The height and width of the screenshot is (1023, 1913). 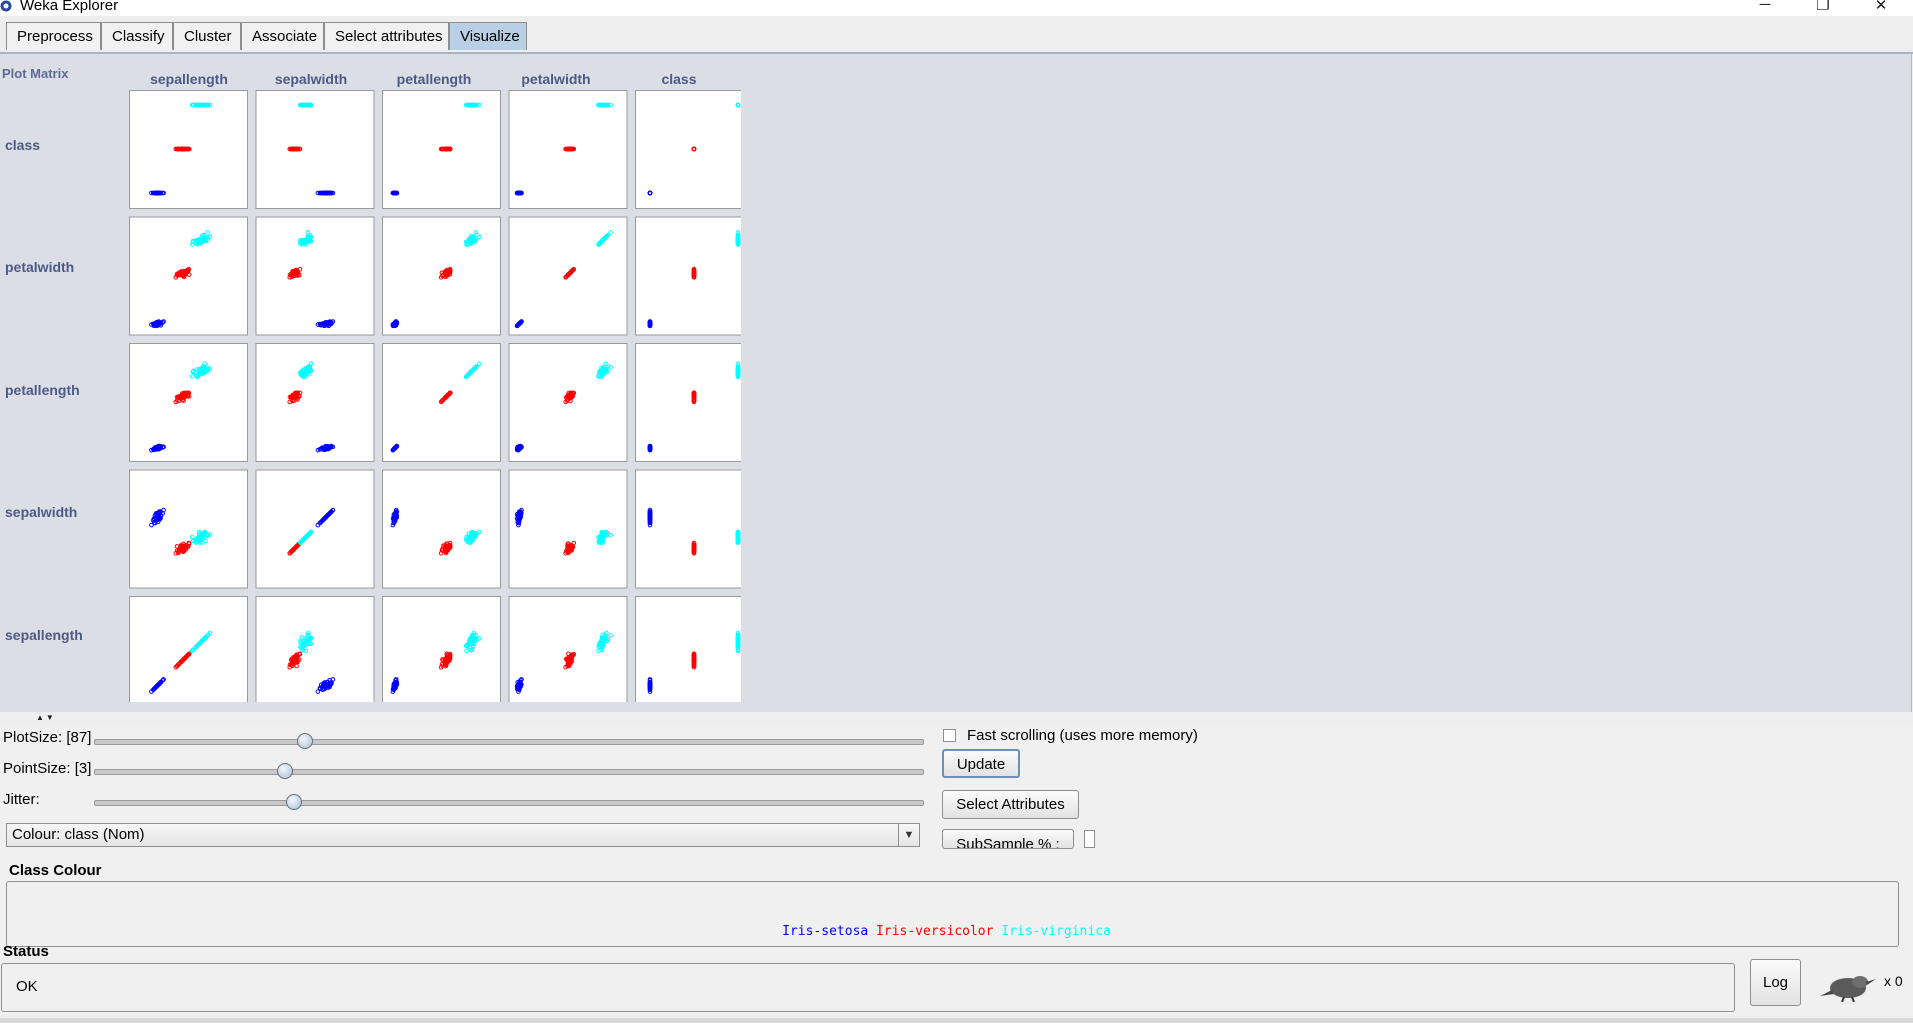 I want to click on matrix-cell-sepalwidth-sepalwidth, so click(x=315, y=529).